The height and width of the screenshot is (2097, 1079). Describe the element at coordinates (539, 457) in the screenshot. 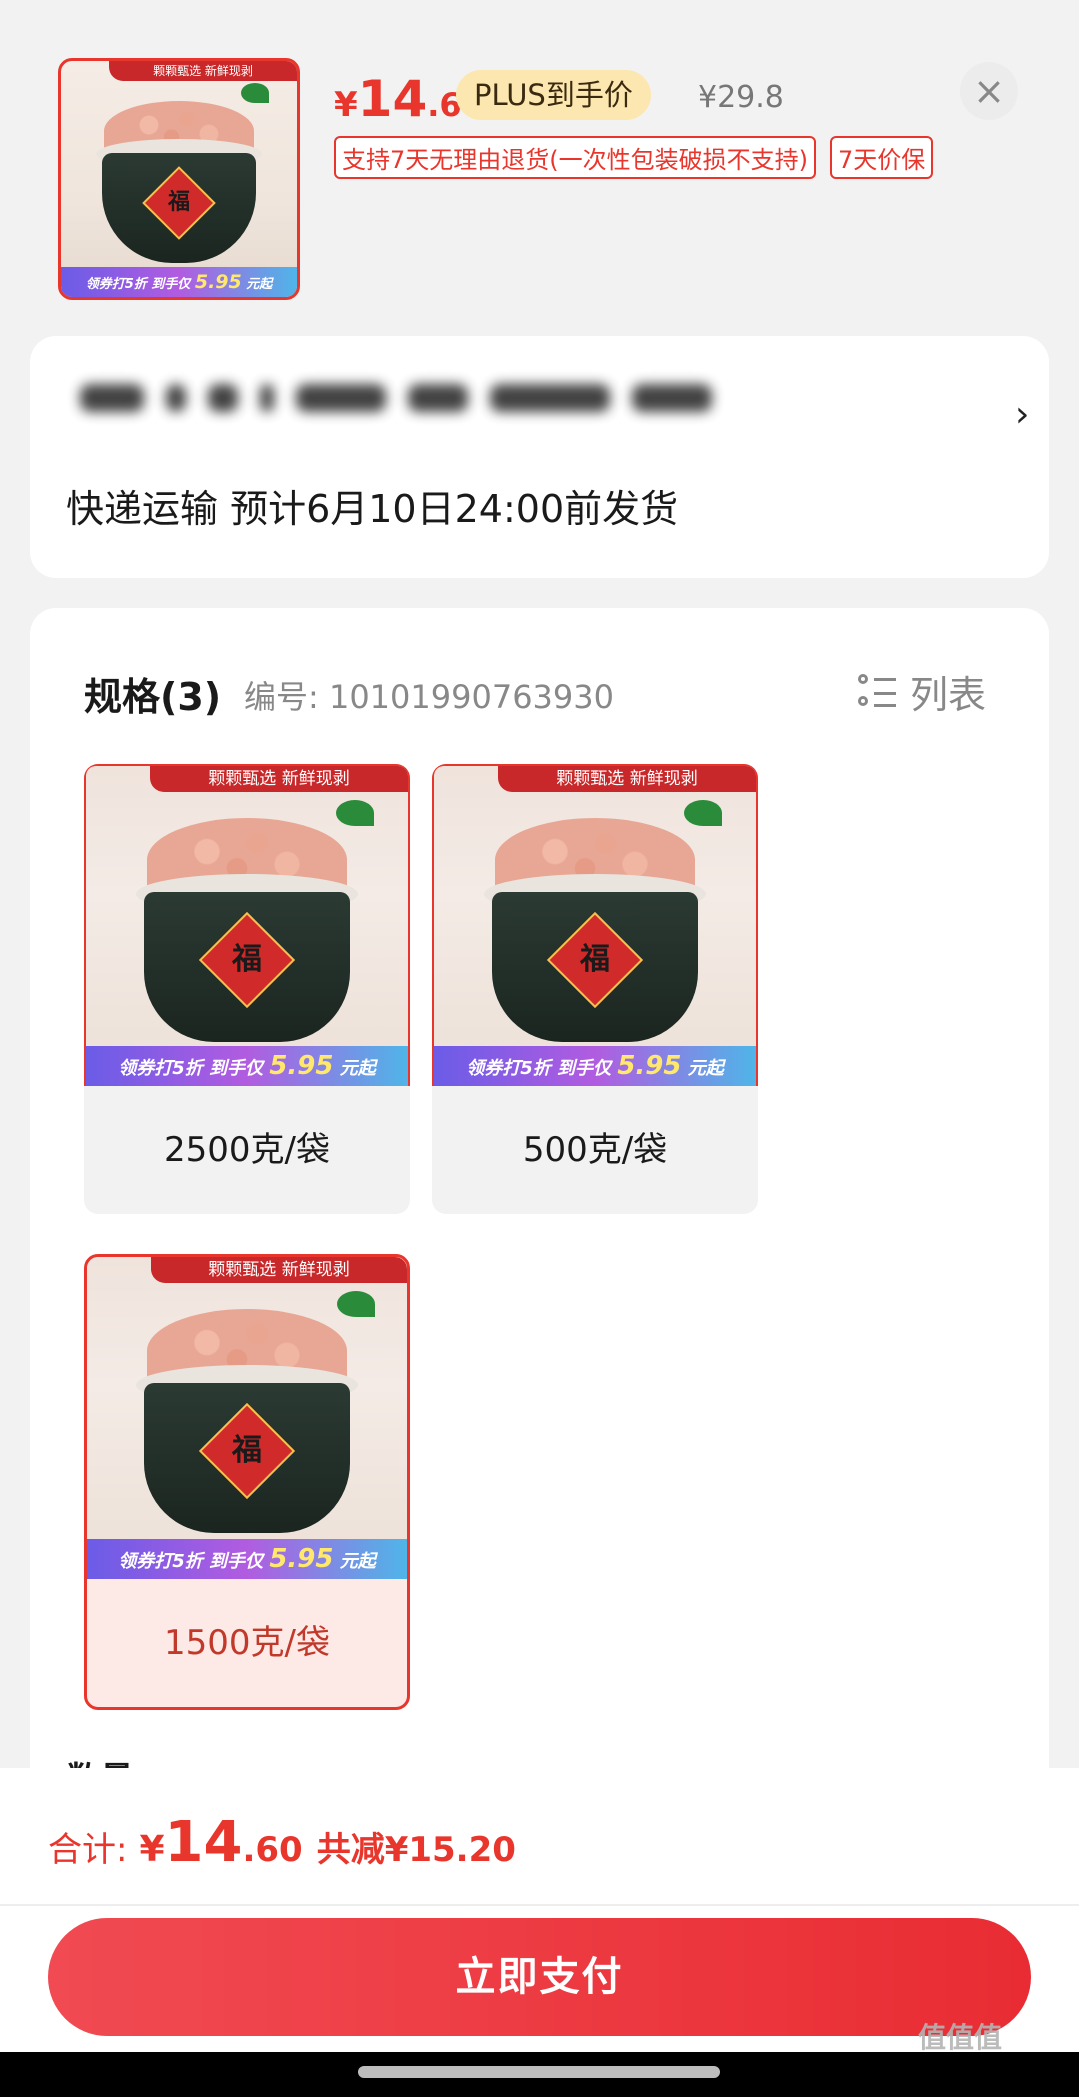

I see `address-card: ›` at that location.